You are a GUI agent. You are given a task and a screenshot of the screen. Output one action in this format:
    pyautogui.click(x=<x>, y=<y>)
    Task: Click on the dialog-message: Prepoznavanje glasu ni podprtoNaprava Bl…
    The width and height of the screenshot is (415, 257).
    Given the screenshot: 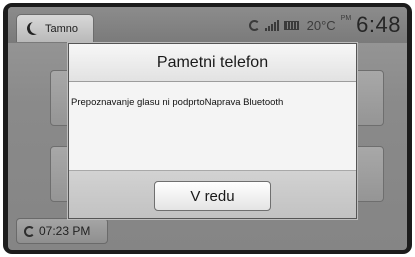 What is the action you would take?
    pyautogui.click(x=177, y=102)
    